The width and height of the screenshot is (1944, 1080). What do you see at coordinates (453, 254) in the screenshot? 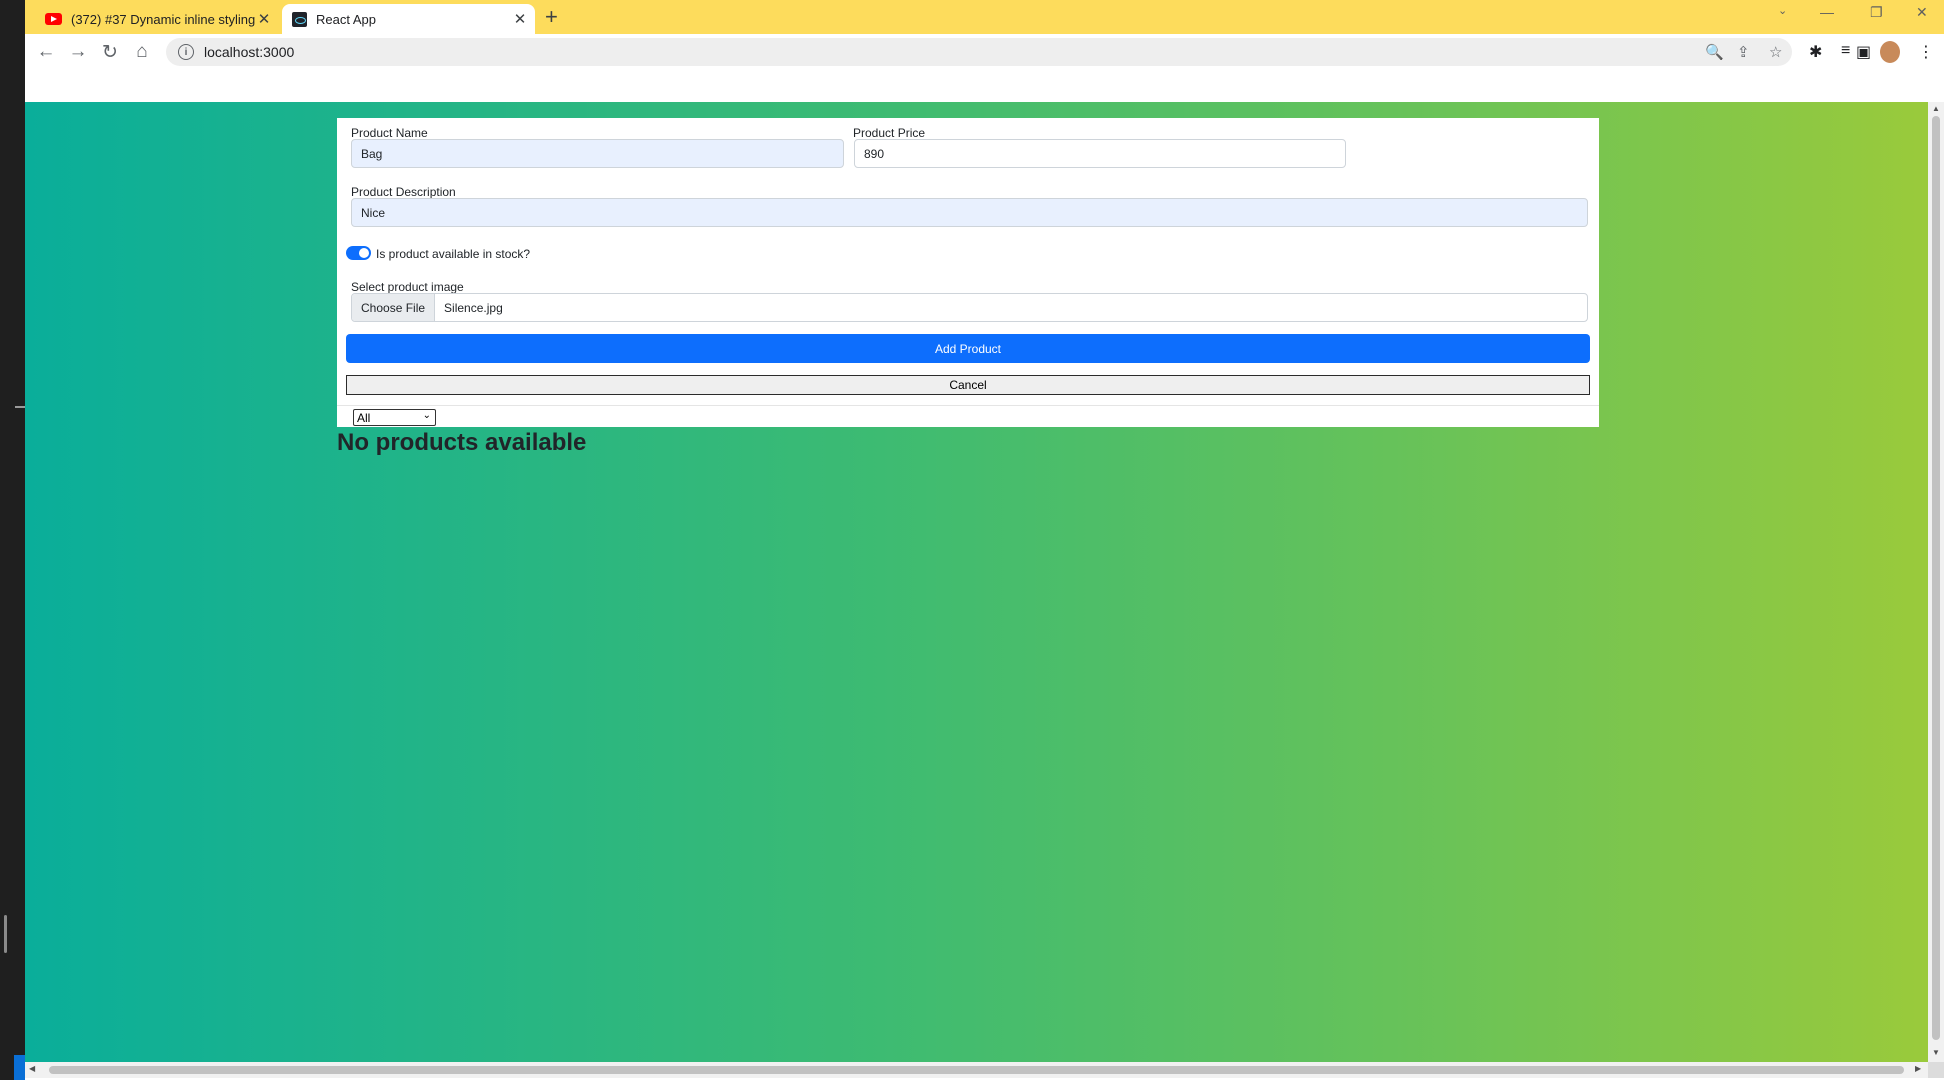
I see `in-stock-label: Is product available in stock?` at bounding box center [453, 254].